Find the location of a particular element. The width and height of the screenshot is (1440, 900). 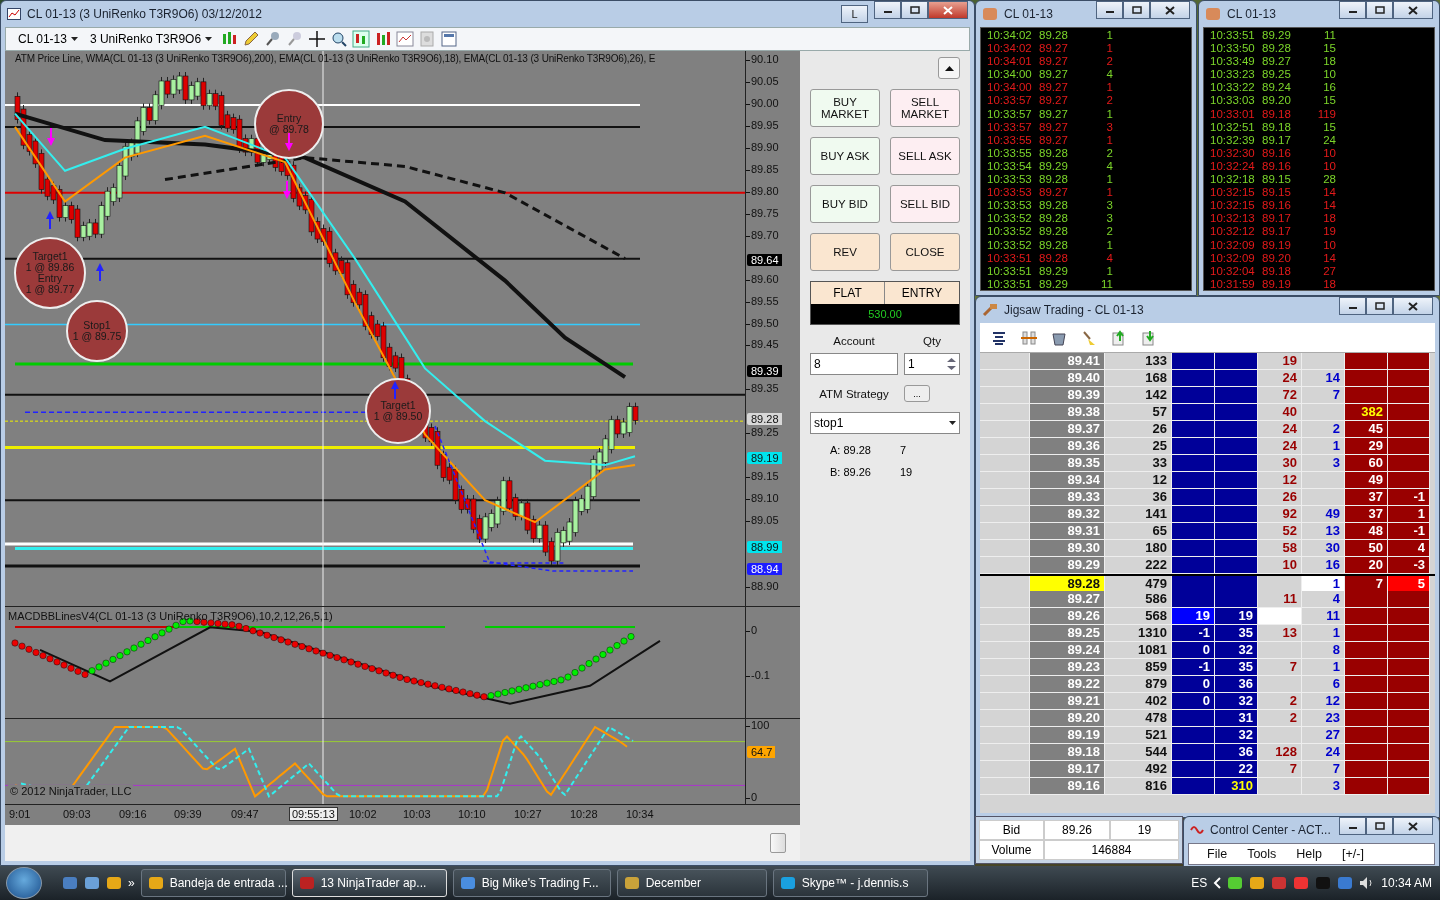

trade-time: 10:32:24 is located at coordinates (1233, 166).